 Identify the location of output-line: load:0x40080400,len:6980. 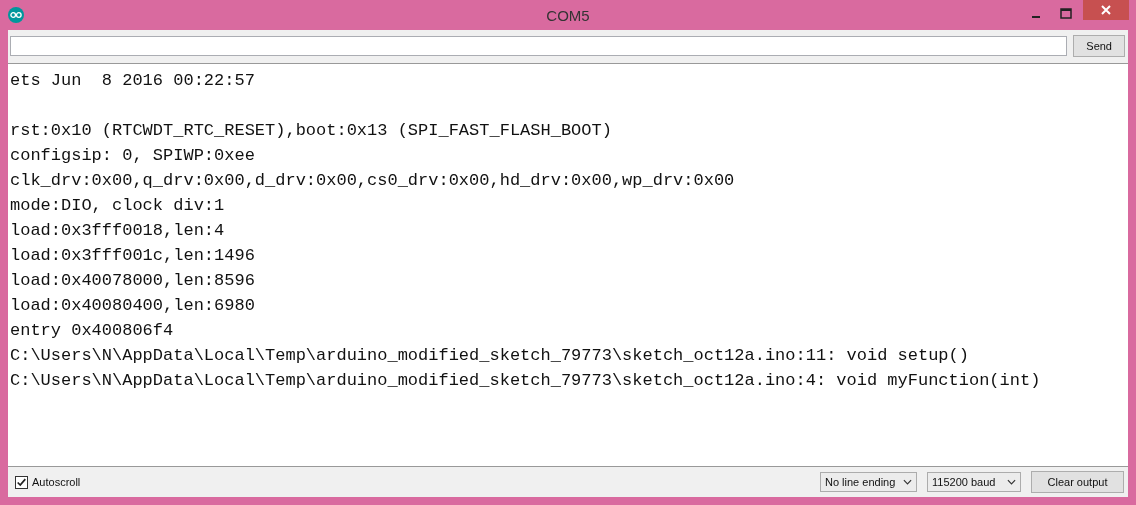
(133, 306).